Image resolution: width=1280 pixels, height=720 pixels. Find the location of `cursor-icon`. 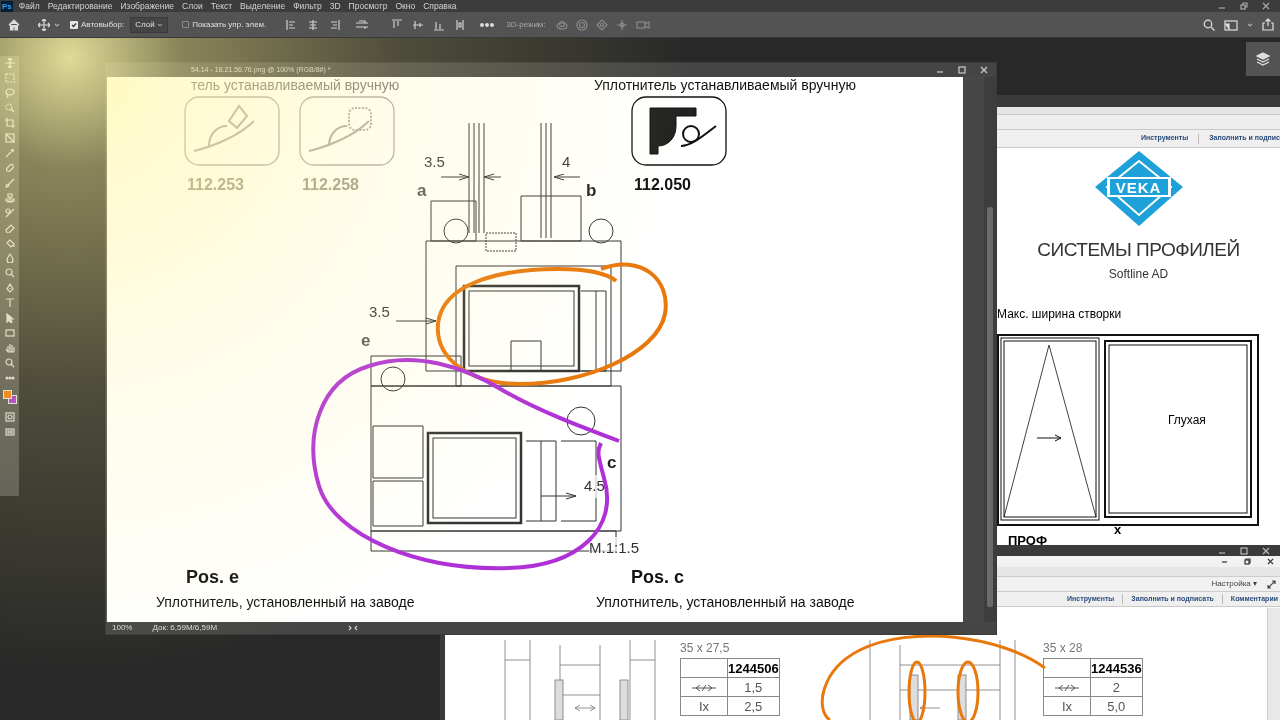

cursor-icon is located at coordinates (9, 318).